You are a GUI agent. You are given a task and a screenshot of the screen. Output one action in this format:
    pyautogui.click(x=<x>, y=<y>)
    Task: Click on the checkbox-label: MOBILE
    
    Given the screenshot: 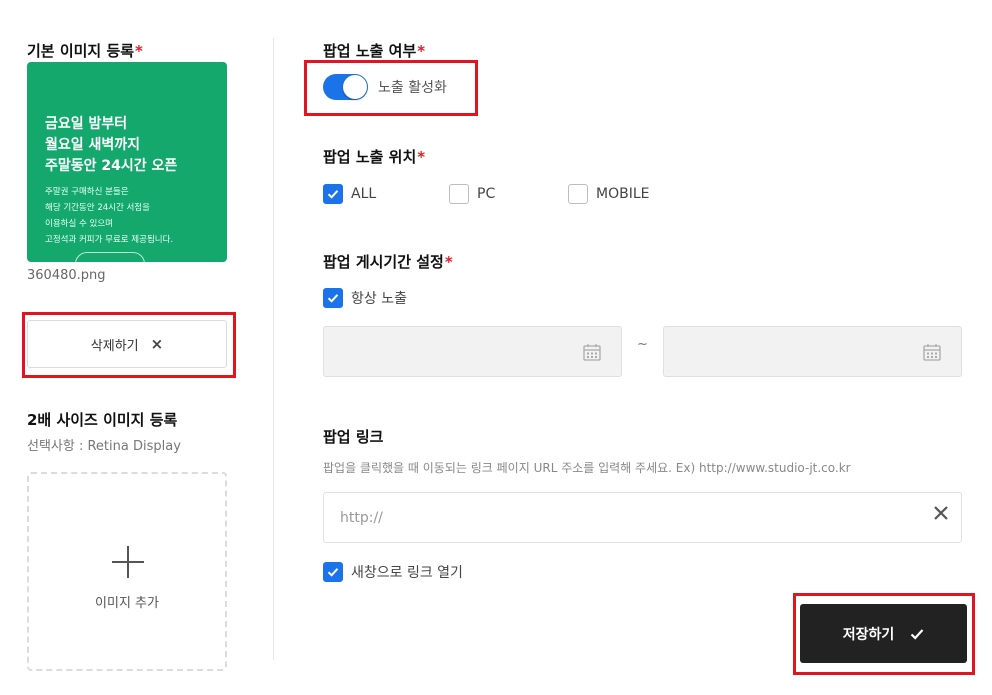 What is the action you would take?
    pyautogui.click(x=623, y=194)
    